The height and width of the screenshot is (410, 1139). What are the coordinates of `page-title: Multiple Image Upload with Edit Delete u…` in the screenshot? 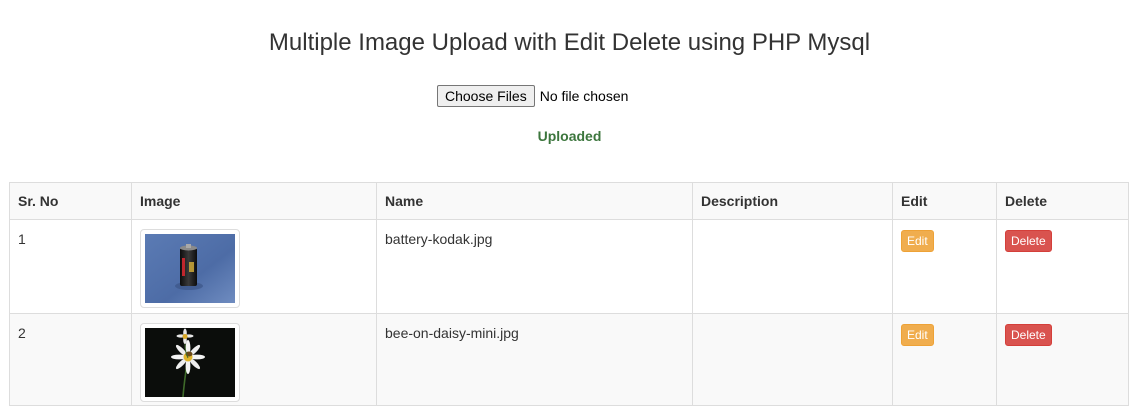 It's located at (569, 42).